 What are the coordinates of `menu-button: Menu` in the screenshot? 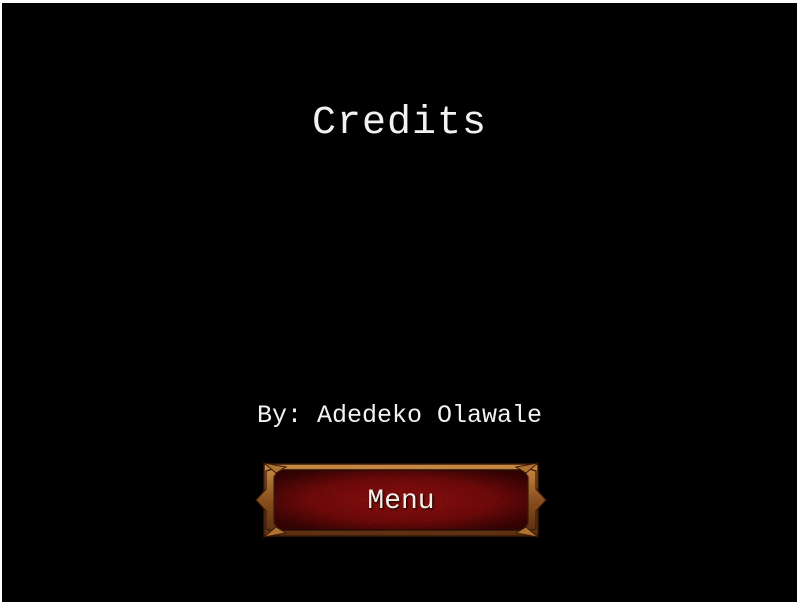 It's located at (401, 500).